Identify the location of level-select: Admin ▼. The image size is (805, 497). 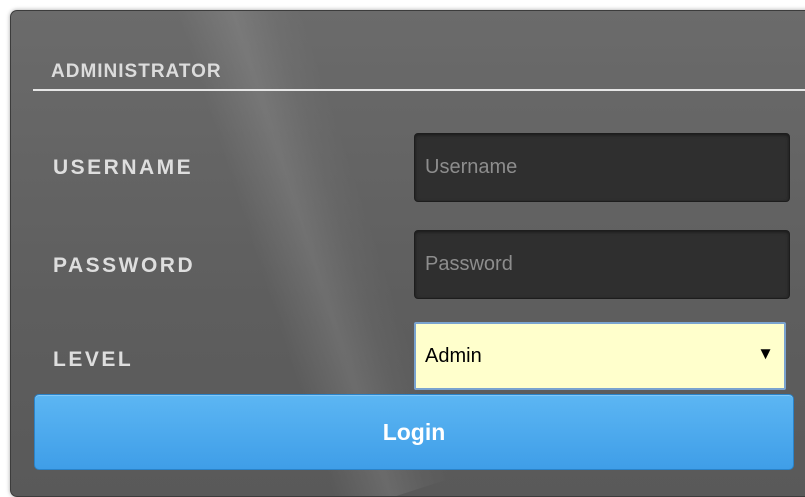
(600, 356).